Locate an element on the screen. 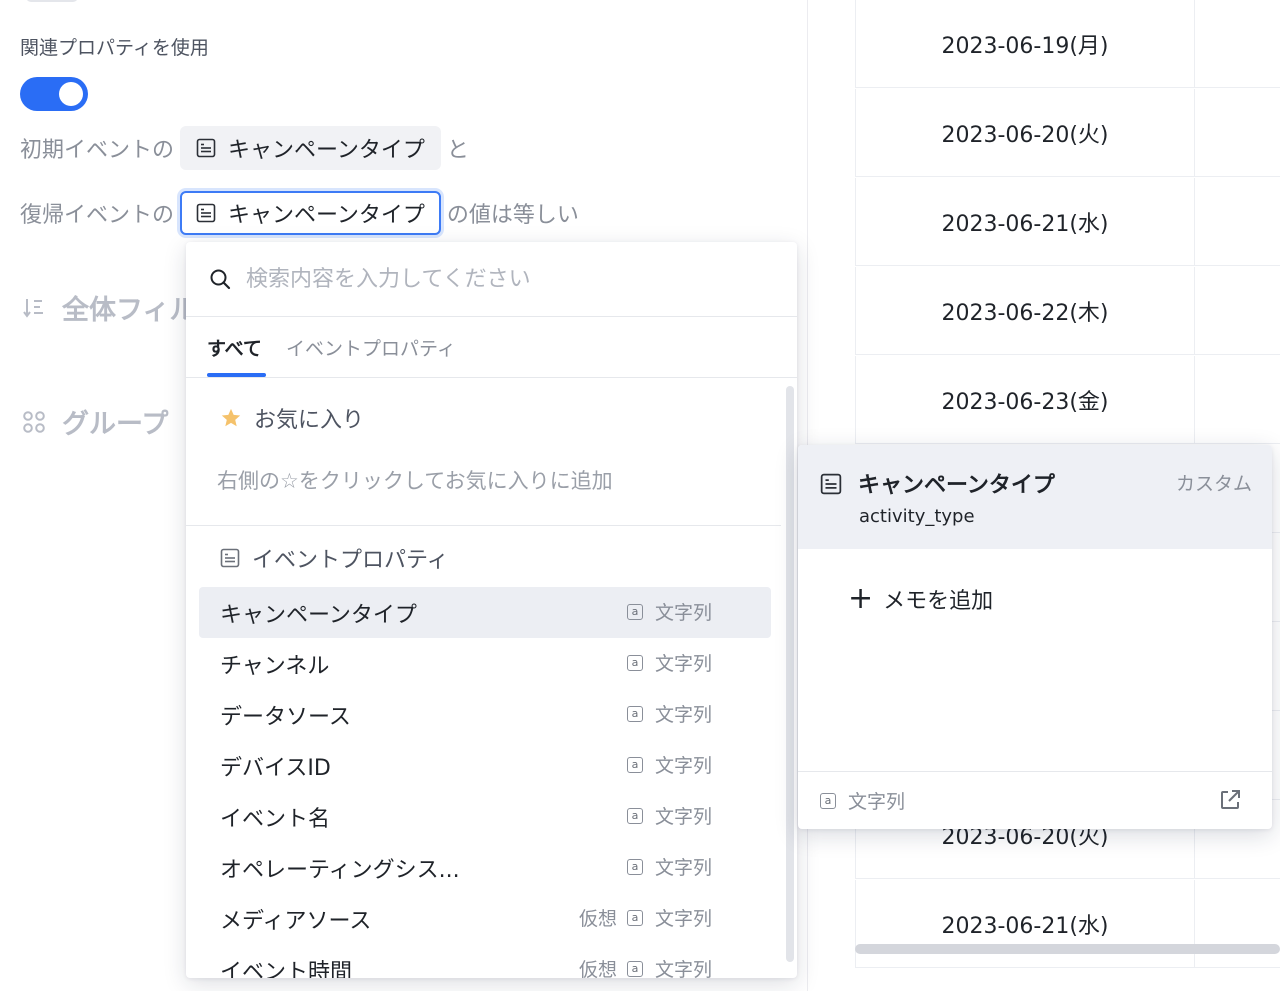 Image resolution: width=1280 pixels, height=991 pixels. favorites-title: お気に入り is located at coordinates (309, 420).